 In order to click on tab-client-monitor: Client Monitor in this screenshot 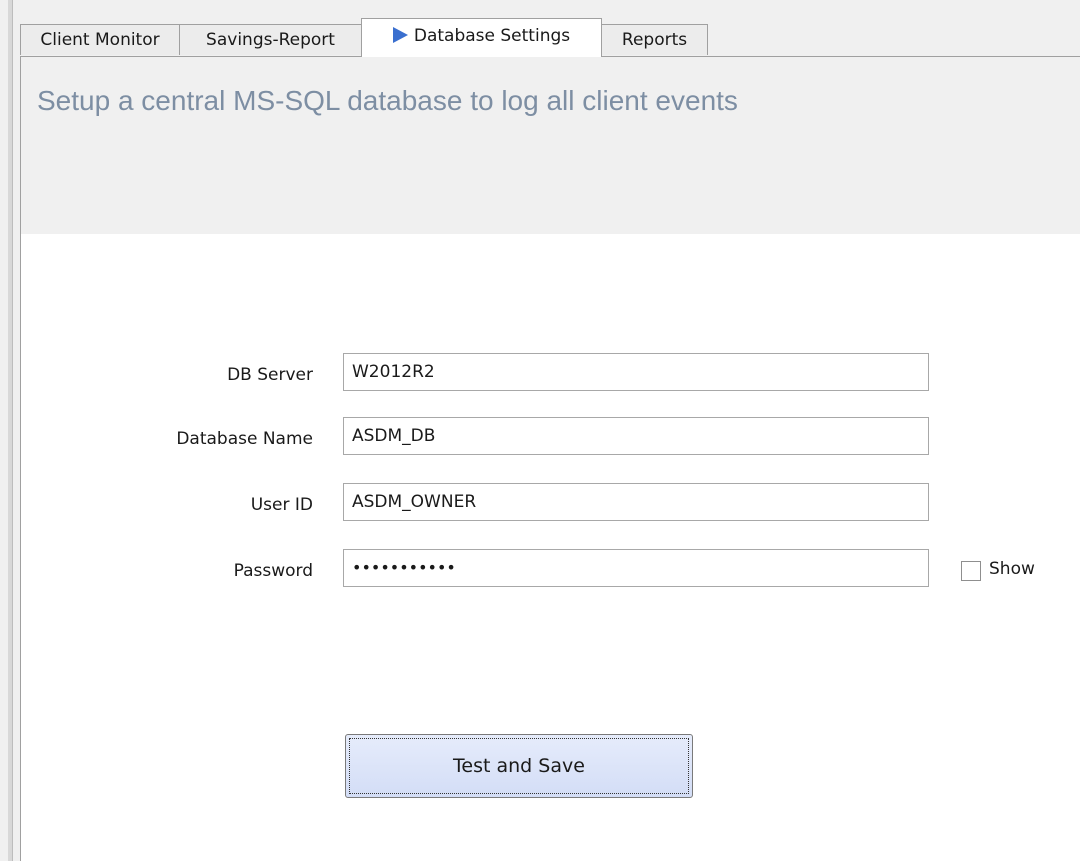, I will do `click(100, 39)`.